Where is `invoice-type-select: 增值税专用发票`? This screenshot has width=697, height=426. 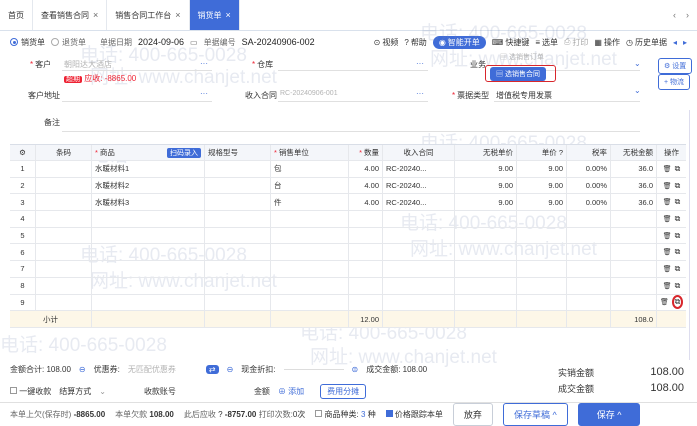
invoice-type-select: 增值税专用发票 is located at coordinates (524, 95).